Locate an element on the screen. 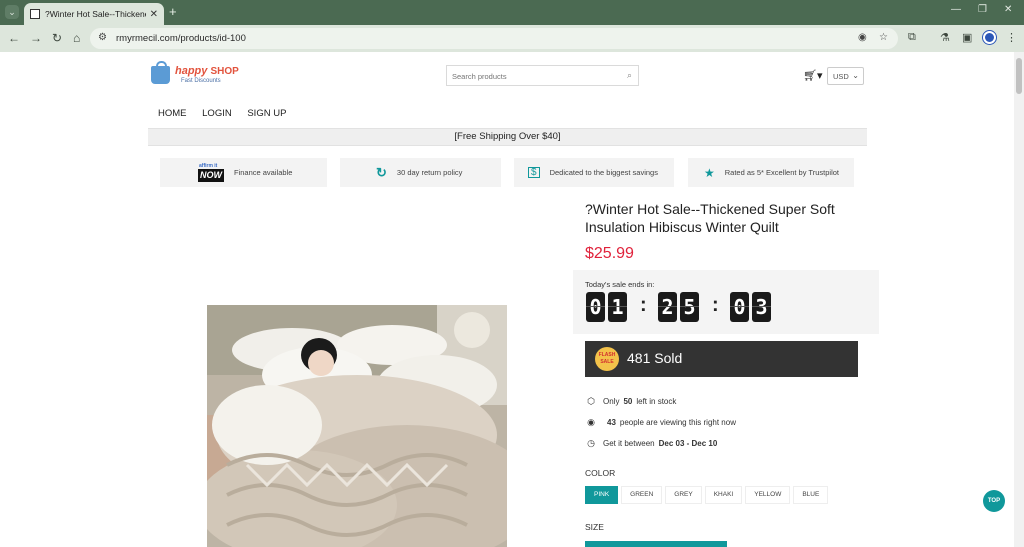 The image size is (1024, 547). forward-icon: → is located at coordinates (36, 38).